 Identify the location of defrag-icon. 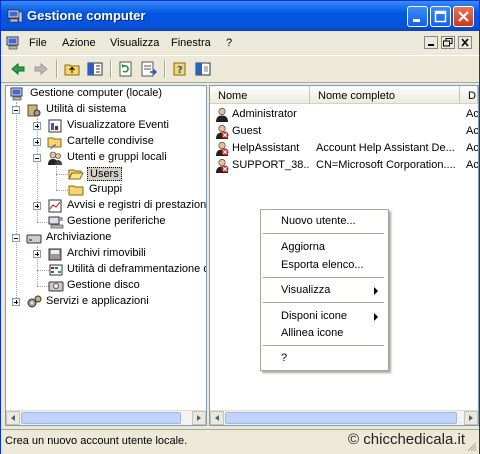
(56, 270).